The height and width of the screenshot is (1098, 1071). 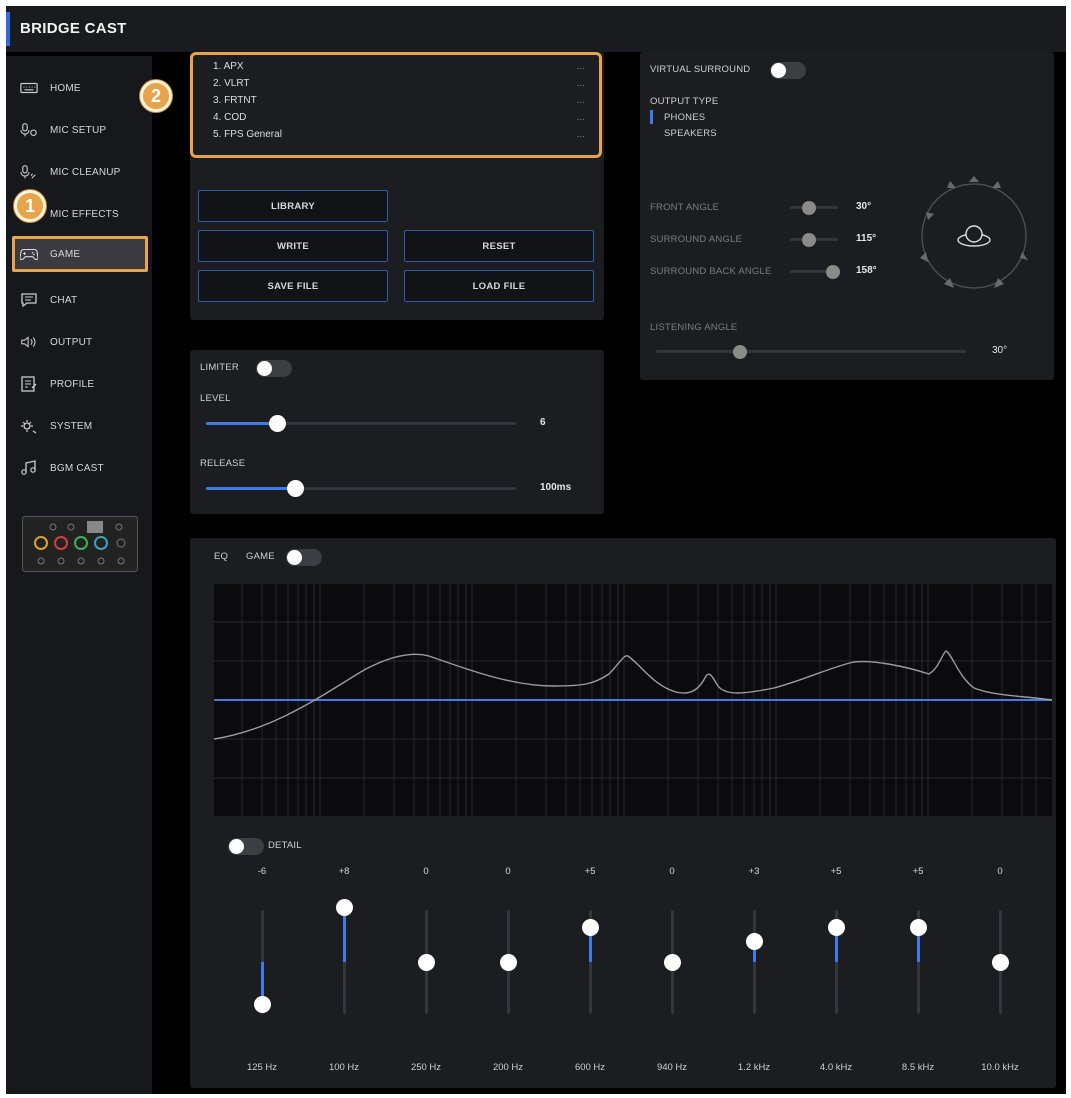 I want to click on eq-response-curve, so click(x=633, y=695).